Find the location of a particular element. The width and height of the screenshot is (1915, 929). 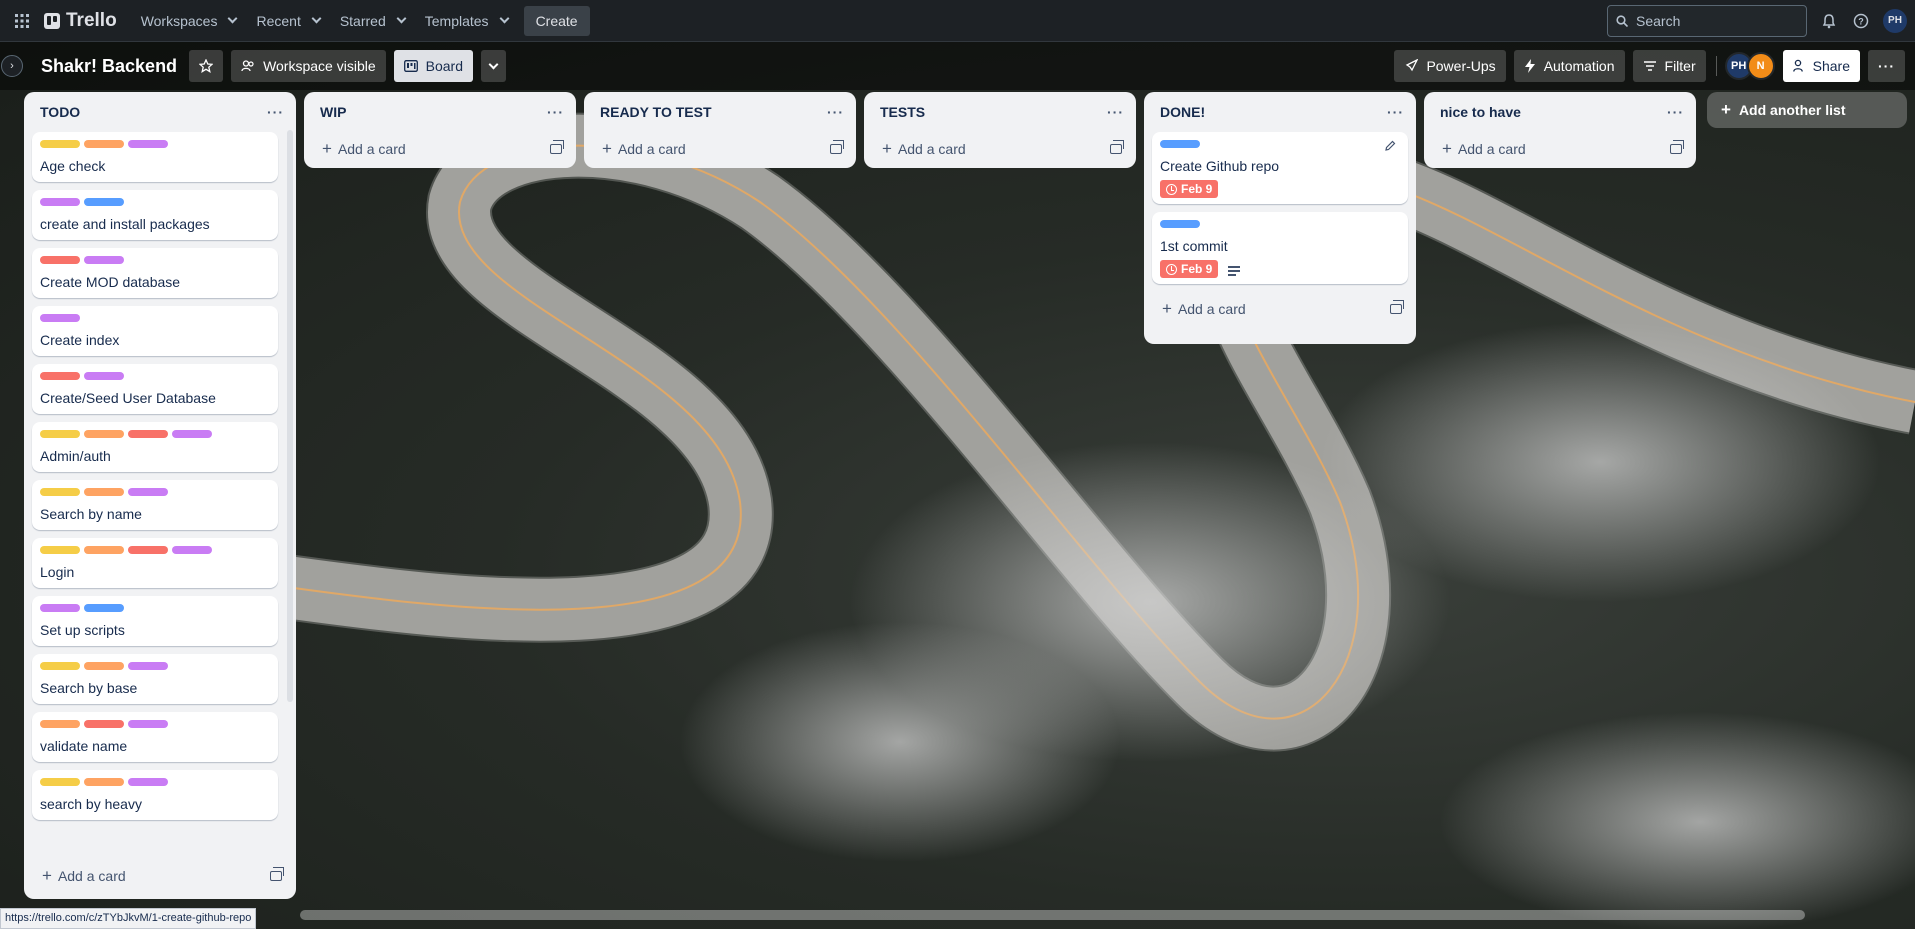

list-title: TODO is located at coordinates (60, 112).